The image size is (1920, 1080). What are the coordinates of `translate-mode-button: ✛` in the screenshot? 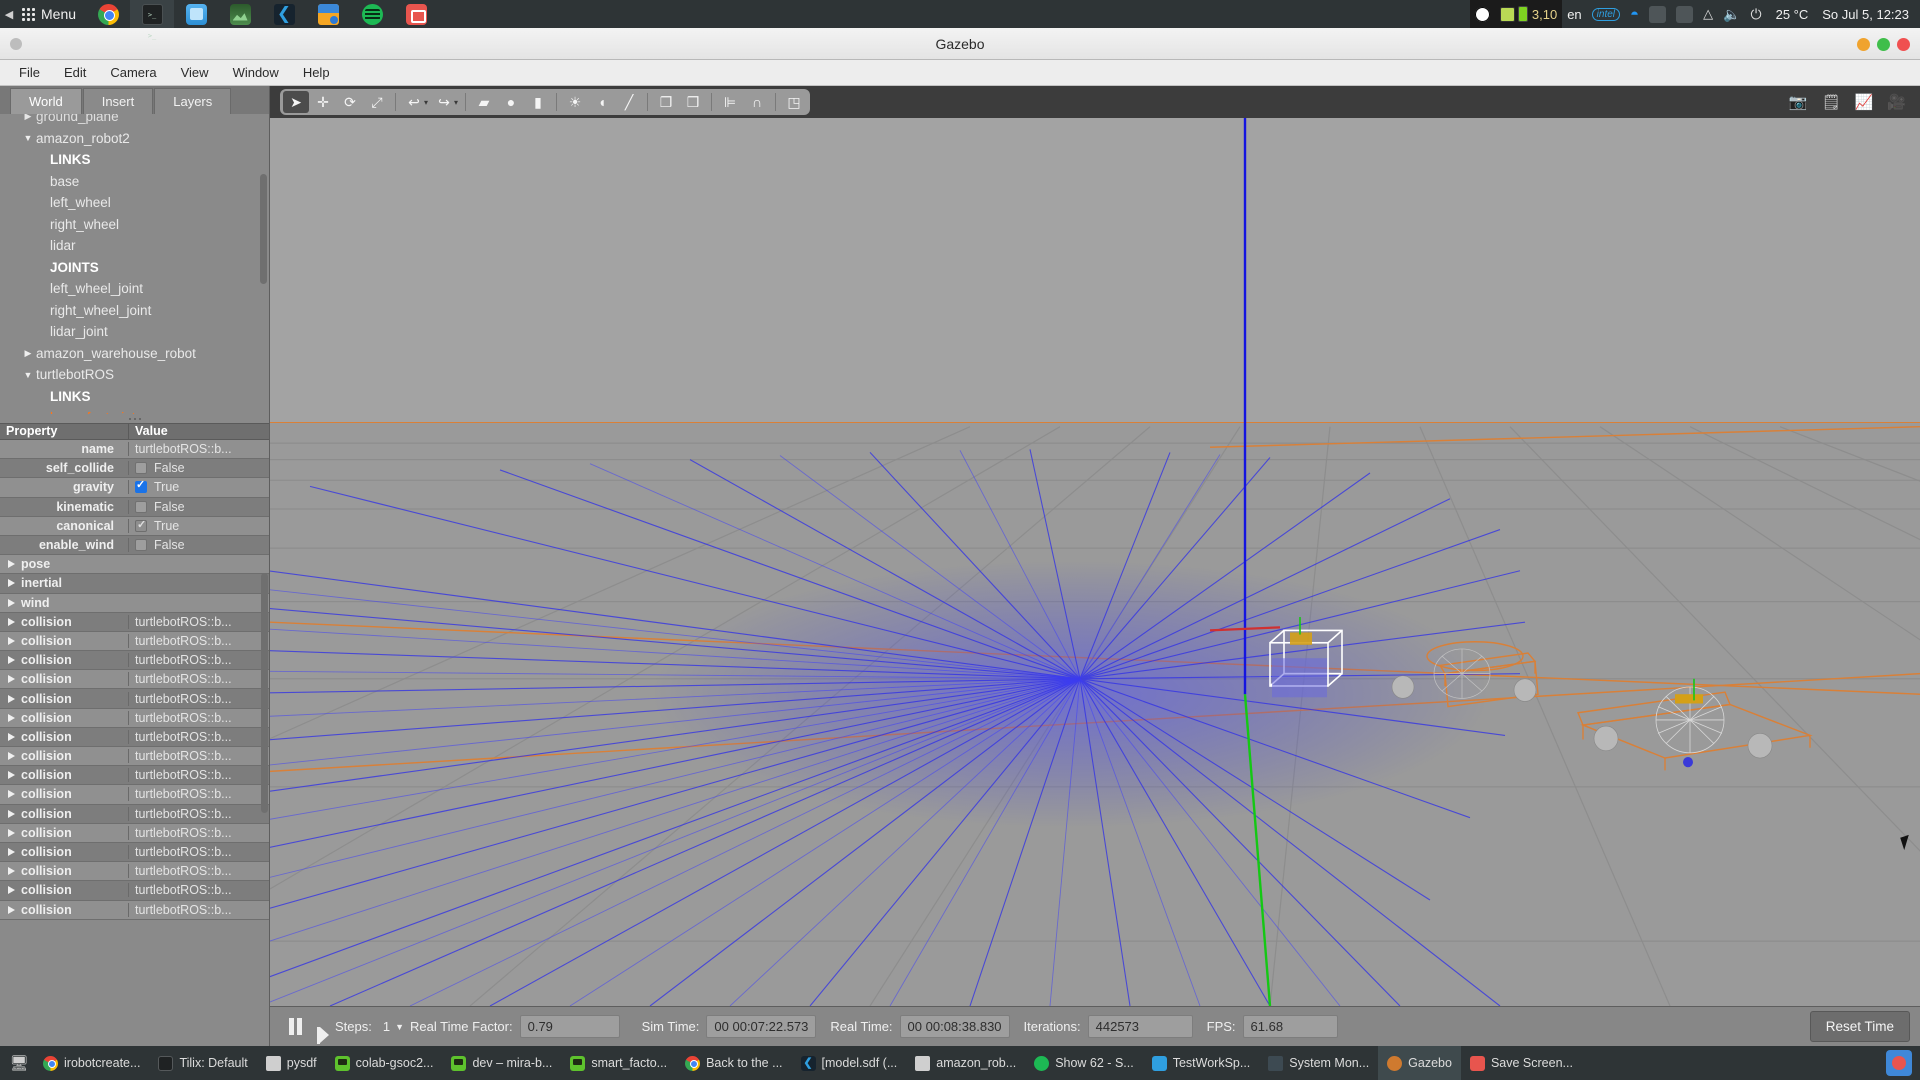 It's located at (323, 102).